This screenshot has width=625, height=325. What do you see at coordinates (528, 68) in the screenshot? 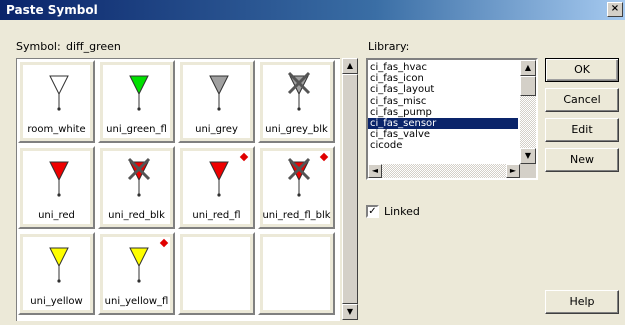
I see `list-scroll-up-icon: ▲` at bounding box center [528, 68].